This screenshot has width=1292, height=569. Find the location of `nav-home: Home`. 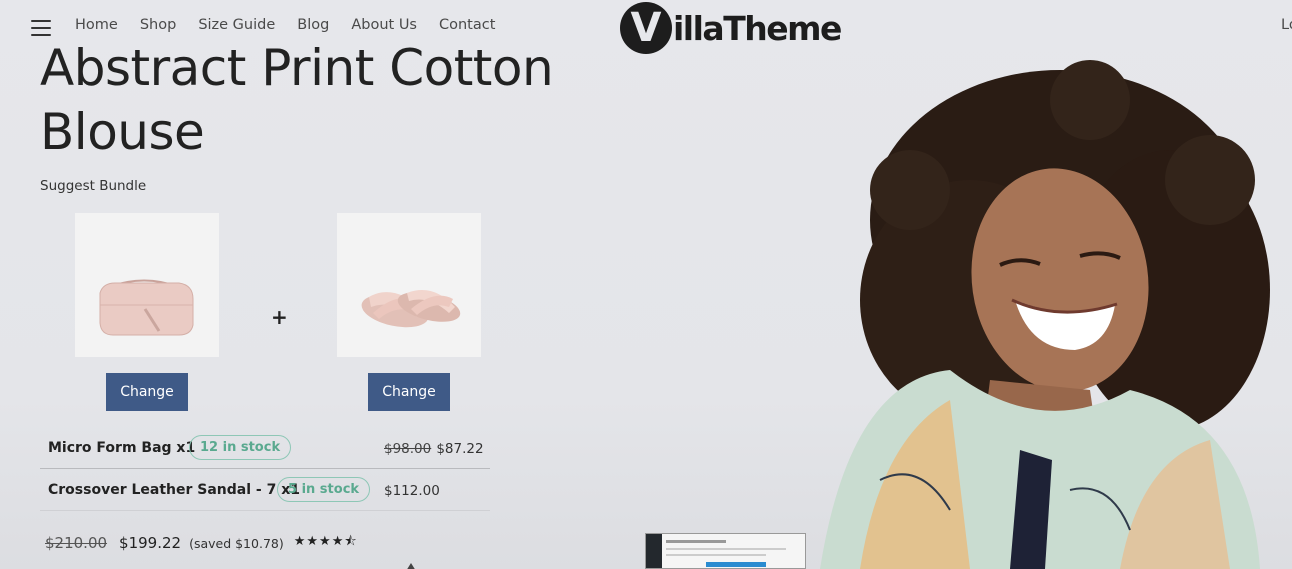

nav-home: Home is located at coordinates (96, 25).